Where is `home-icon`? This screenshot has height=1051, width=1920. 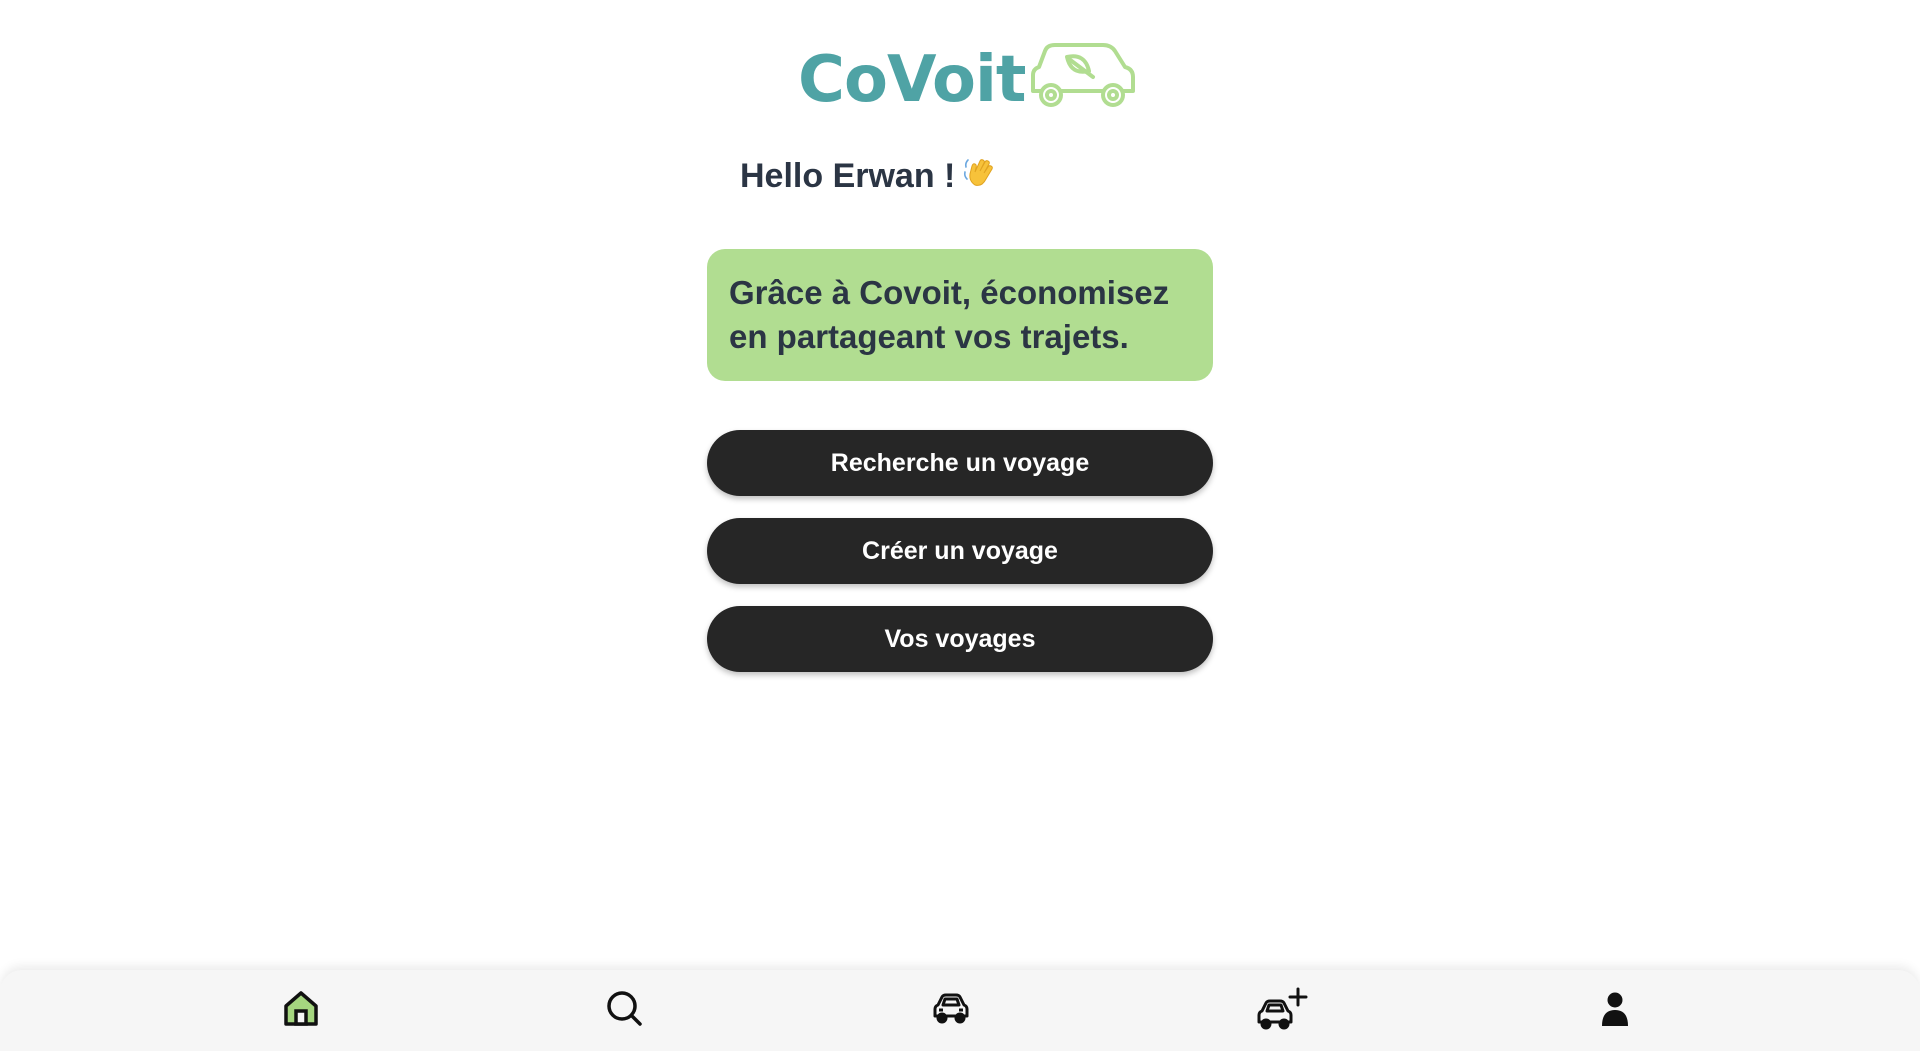
home-icon is located at coordinates (301, 1010).